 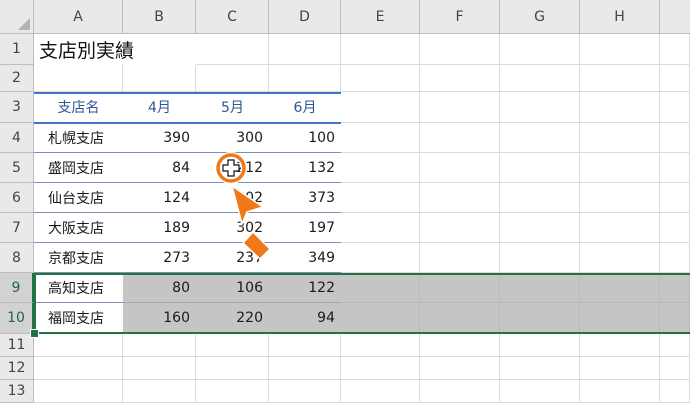 What do you see at coordinates (305, 288) in the screenshot?
I see `table-cell: 122` at bounding box center [305, 288].